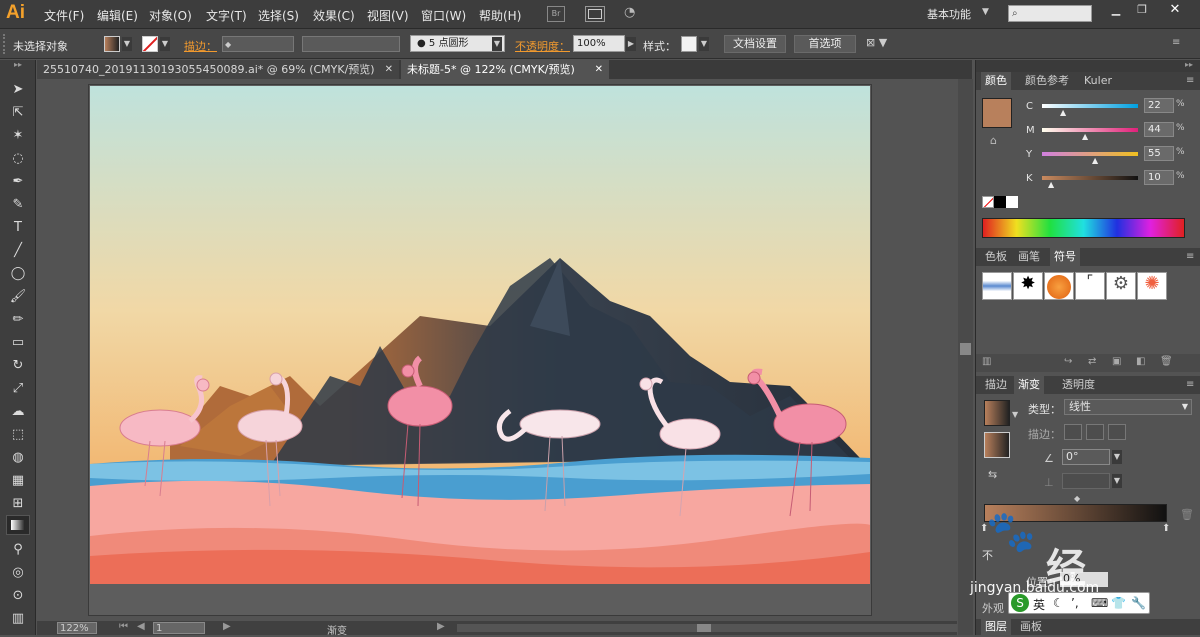 The height and width of the screenshot is (637, 1200). What do you see at coordinates (165, 44) in the screenshot?
I see `stroke-dropdown: ▼` at bounding box center [165, 44].